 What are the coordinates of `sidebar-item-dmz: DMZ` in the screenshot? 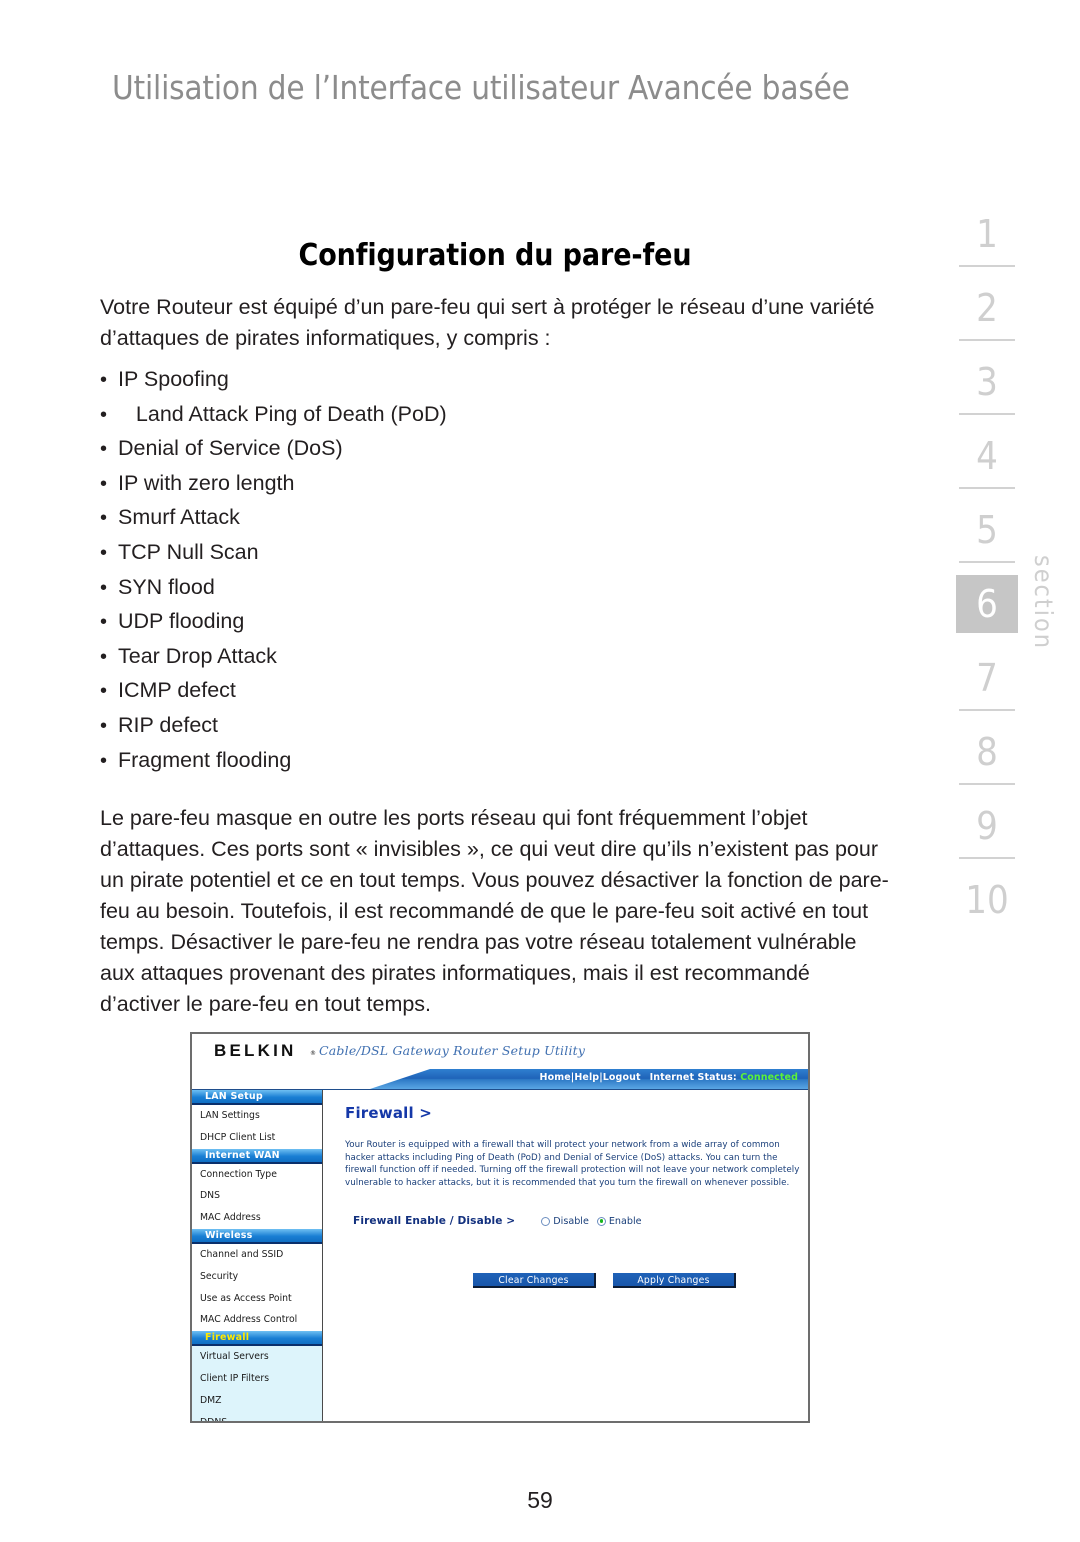 It's located at (257, 1400).